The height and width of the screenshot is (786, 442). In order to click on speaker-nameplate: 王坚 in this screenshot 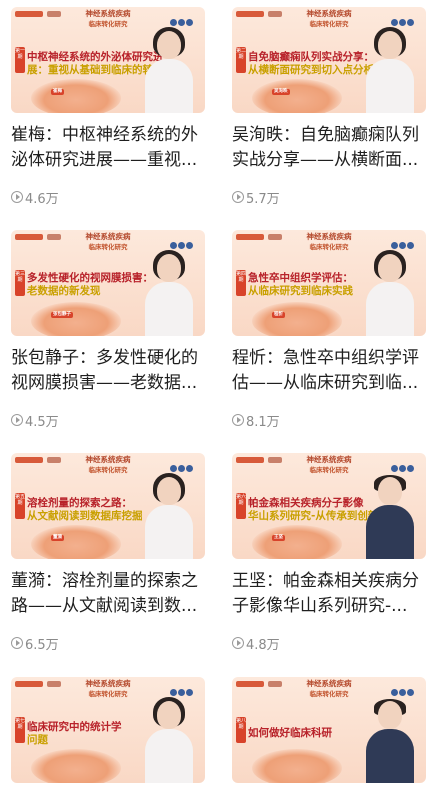, I will do `click(278, 538)`.